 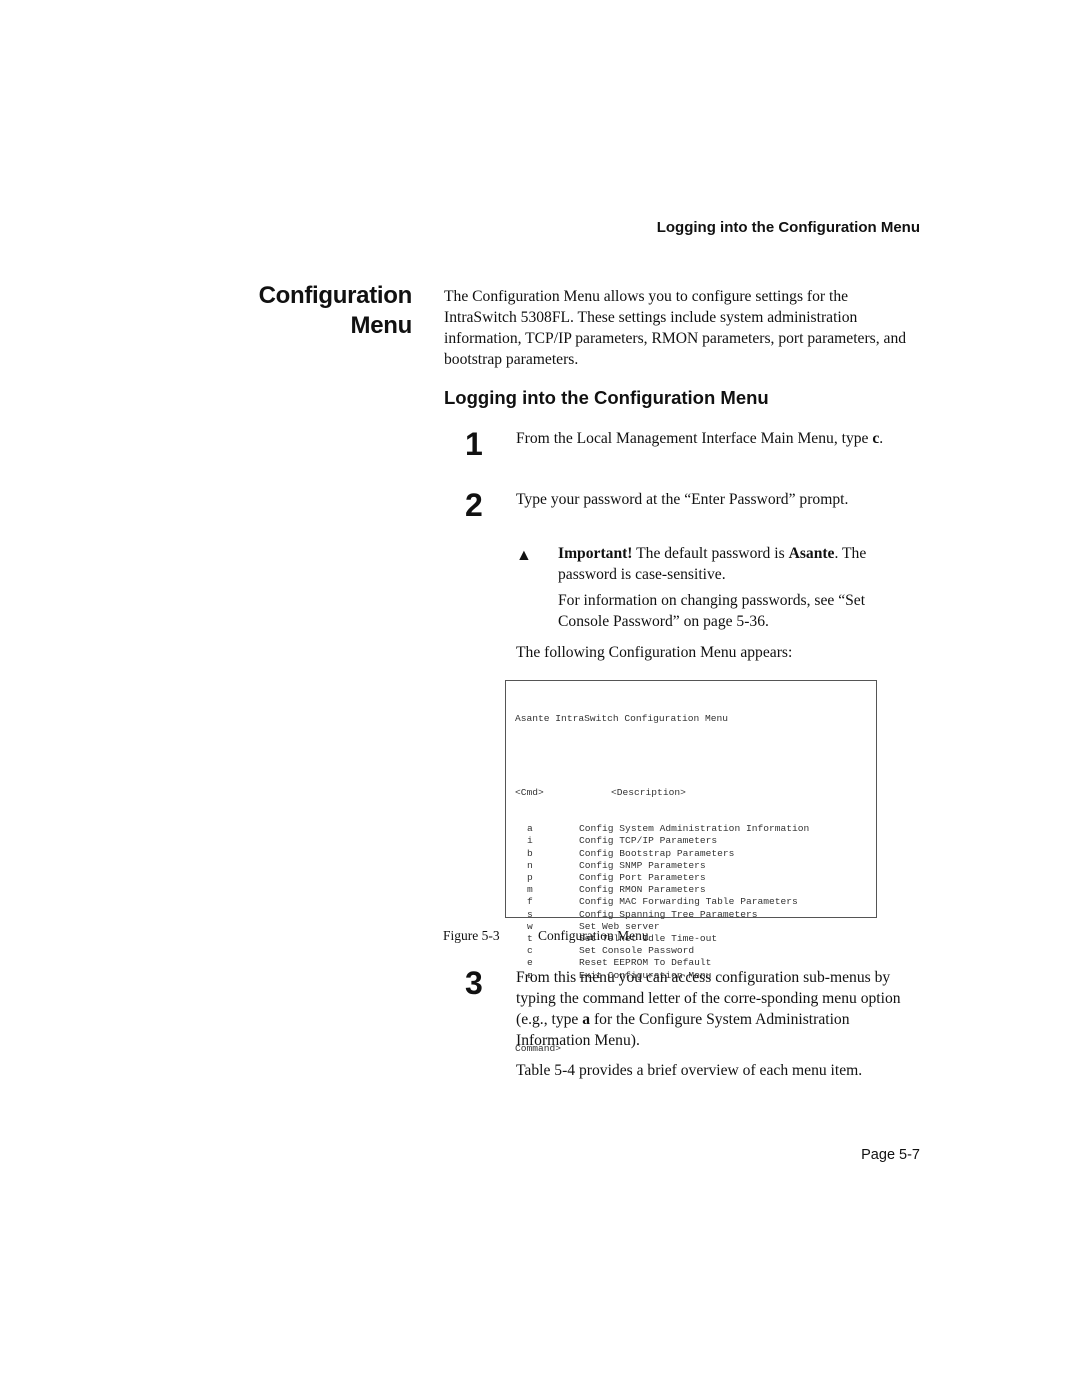 What do you see at coordinates (595, 553) in the screenshot?
I see `note-label: Important!` at bounding box center [595, 553].